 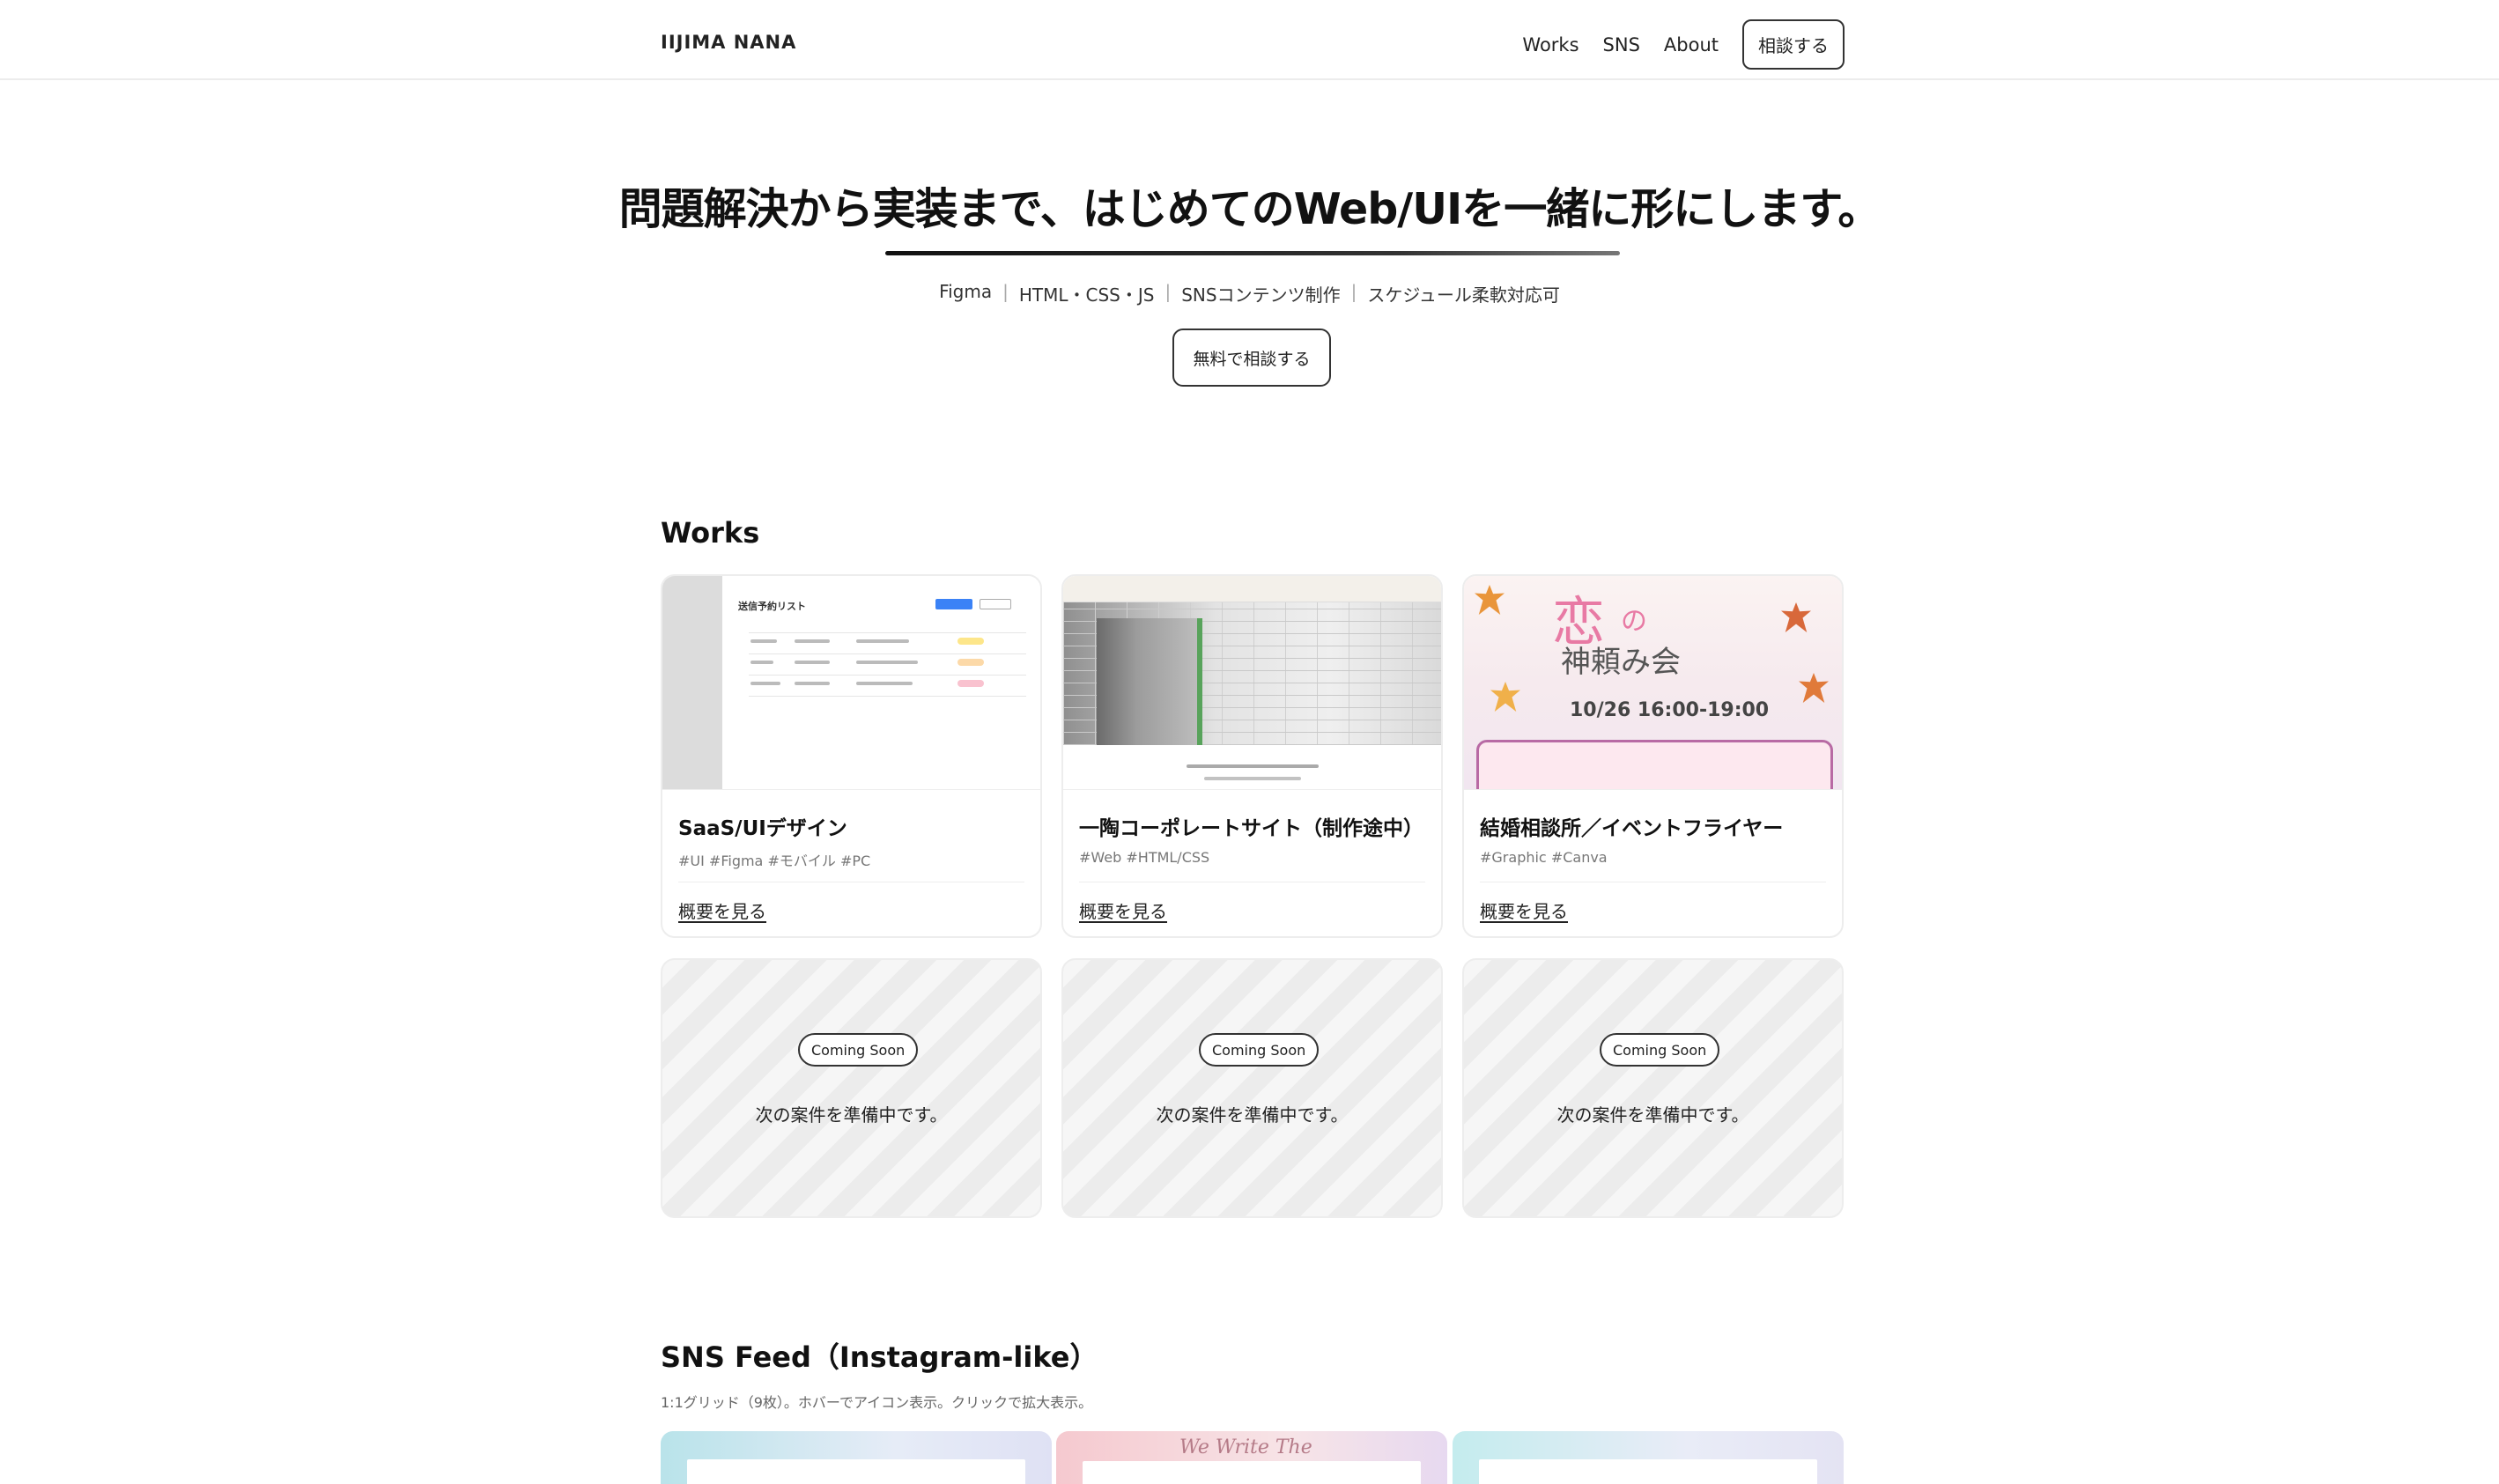 I want to click on nav-sns-link: SNS, so click(x=1622, y=44).